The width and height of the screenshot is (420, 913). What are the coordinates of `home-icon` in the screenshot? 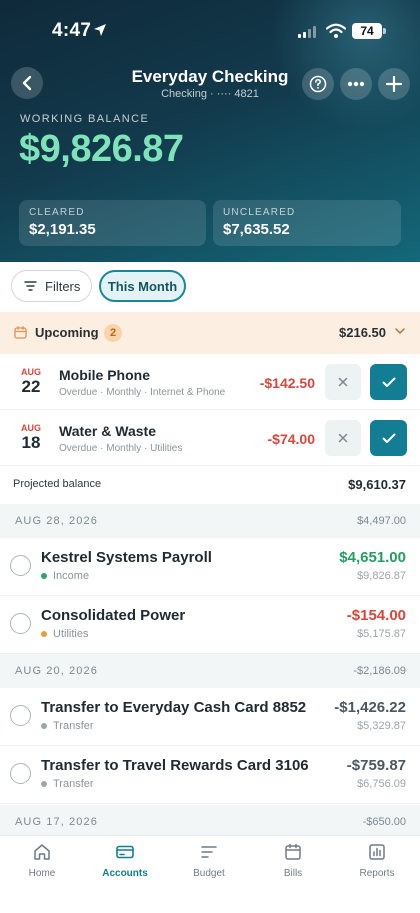 It's located at (42, 852).